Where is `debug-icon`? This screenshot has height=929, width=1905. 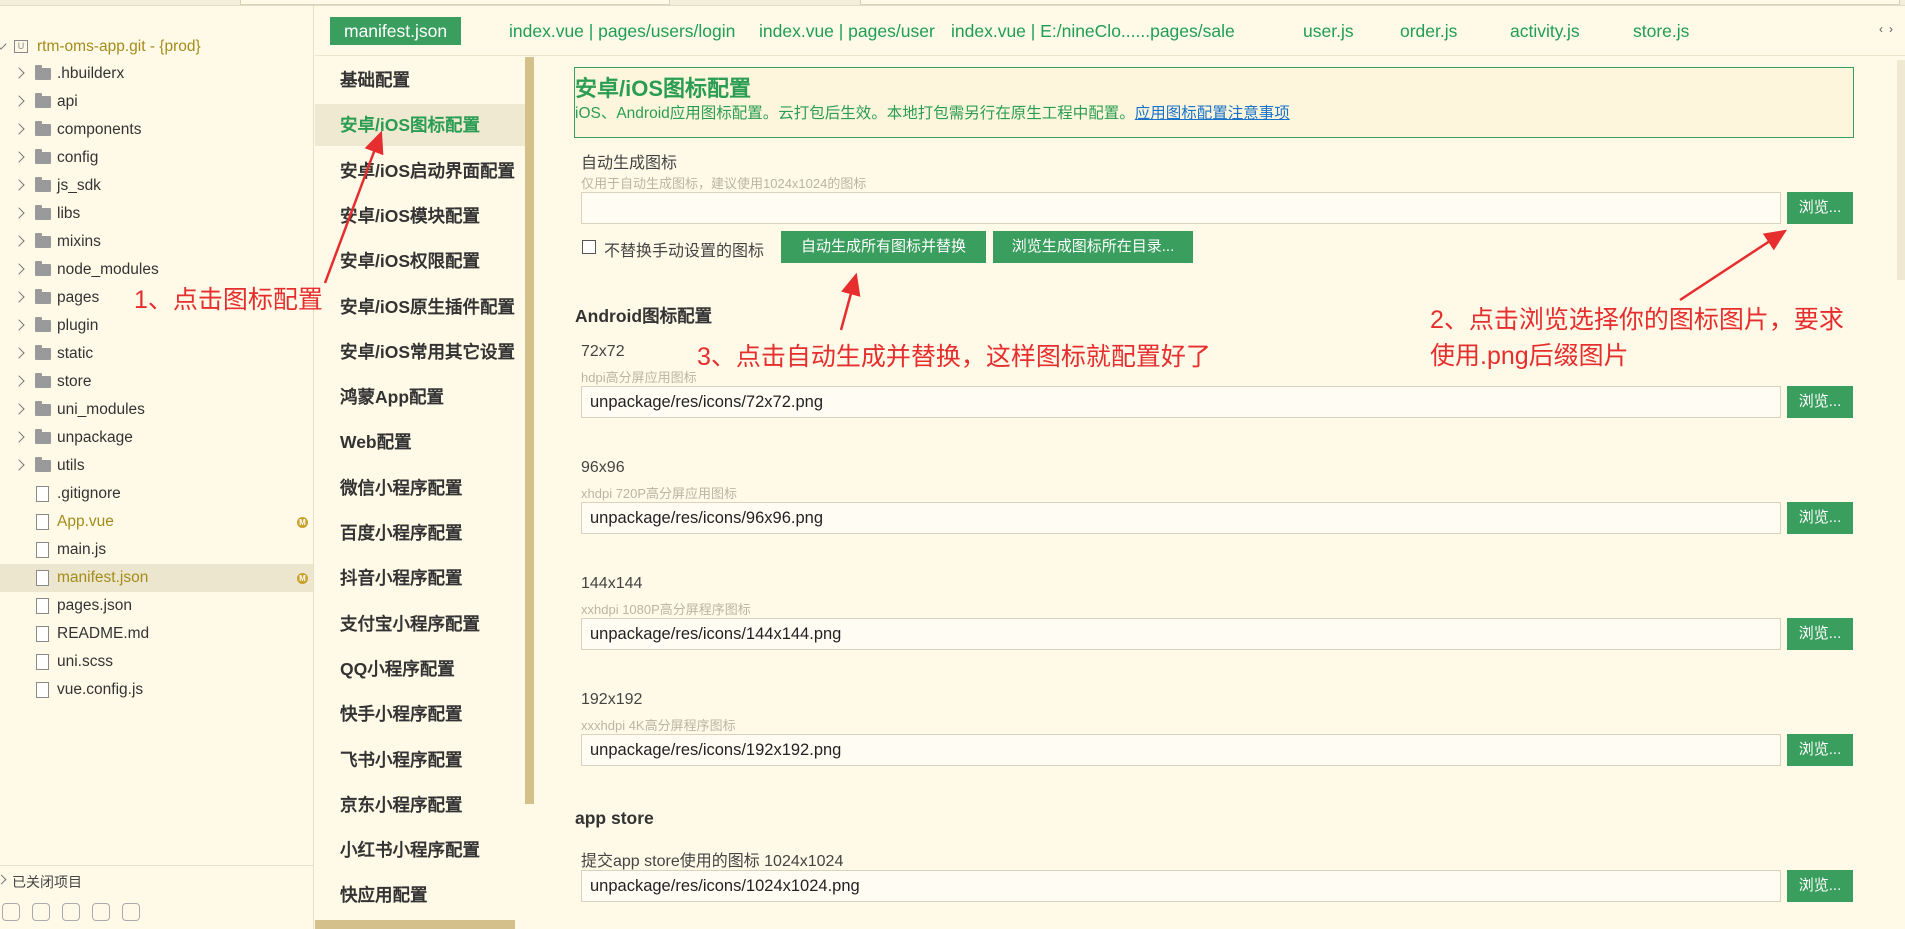
debug-icon is located at coordinates (71, 912).